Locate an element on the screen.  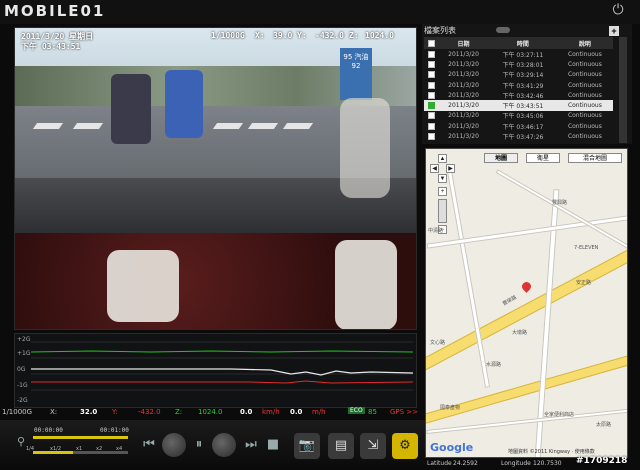
readout-z-label: Z: is located at coordinates (179, 412).